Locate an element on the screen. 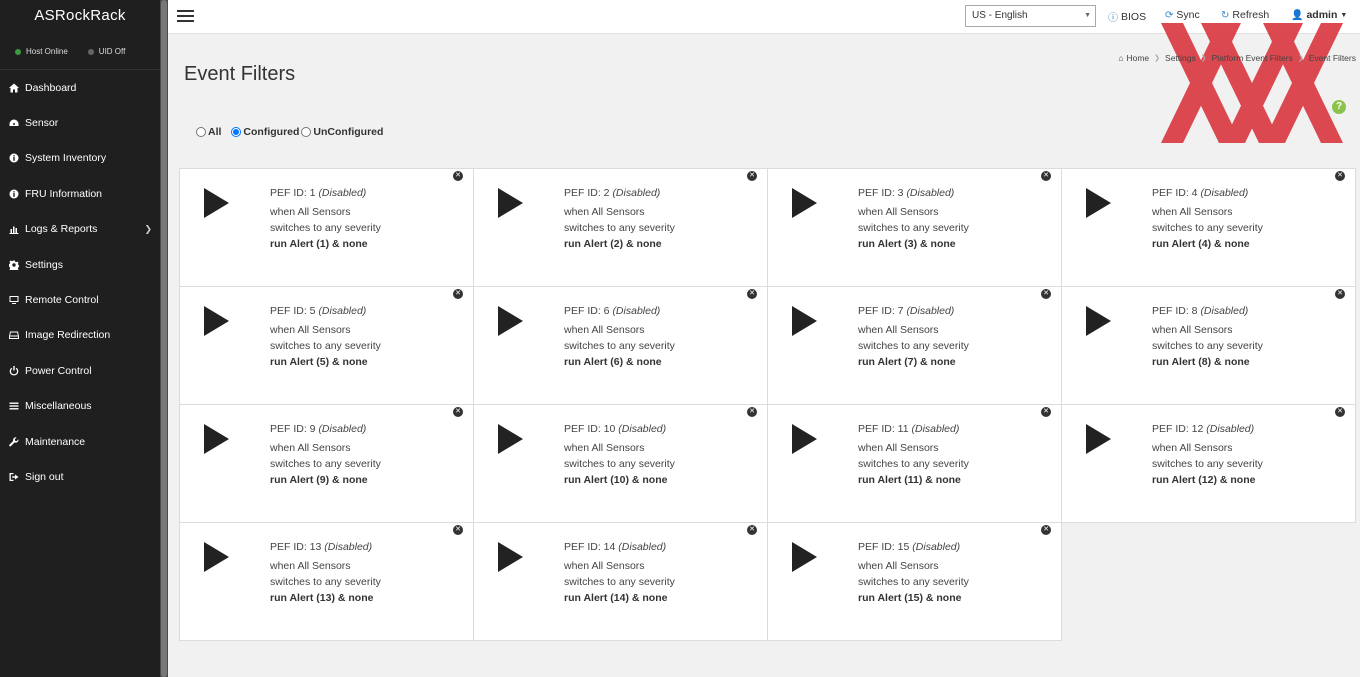 This screenshot has width=1360, height=677. filter-id-line: PEF ID: 2 (Disabled) is located at coordinates (619, 193).